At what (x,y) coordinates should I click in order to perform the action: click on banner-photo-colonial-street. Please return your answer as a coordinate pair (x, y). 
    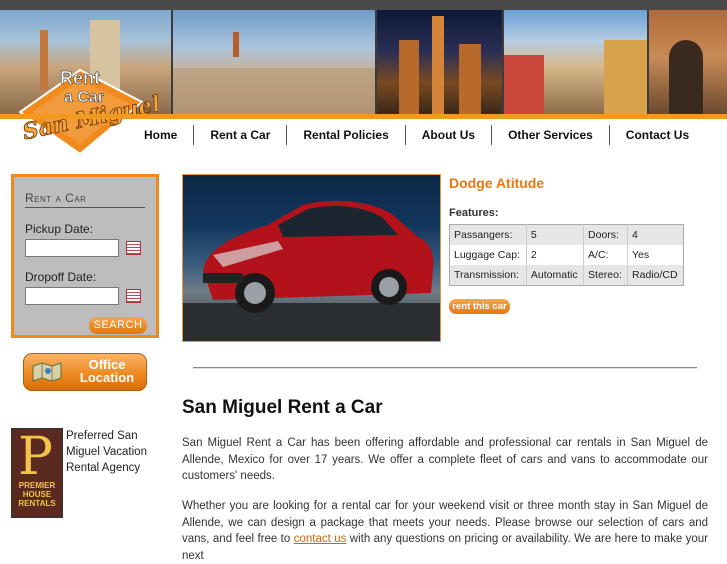
    Looking at the image, I should click on (575, 62).